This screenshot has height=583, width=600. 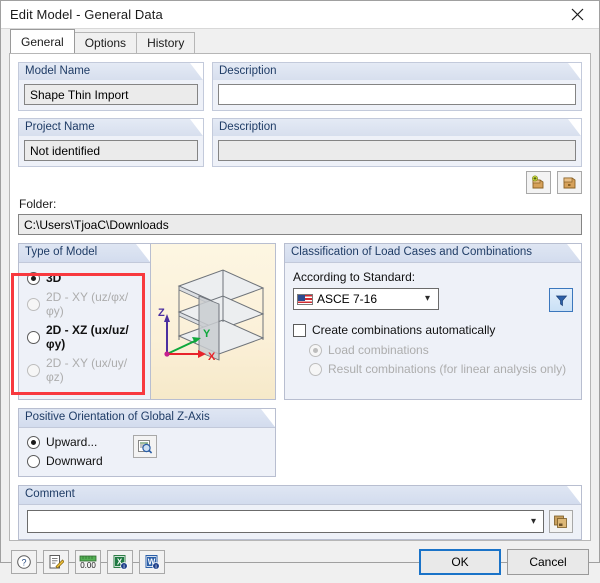 I want to click on radio-result-combinations-marker, so click(x=315, y=369).